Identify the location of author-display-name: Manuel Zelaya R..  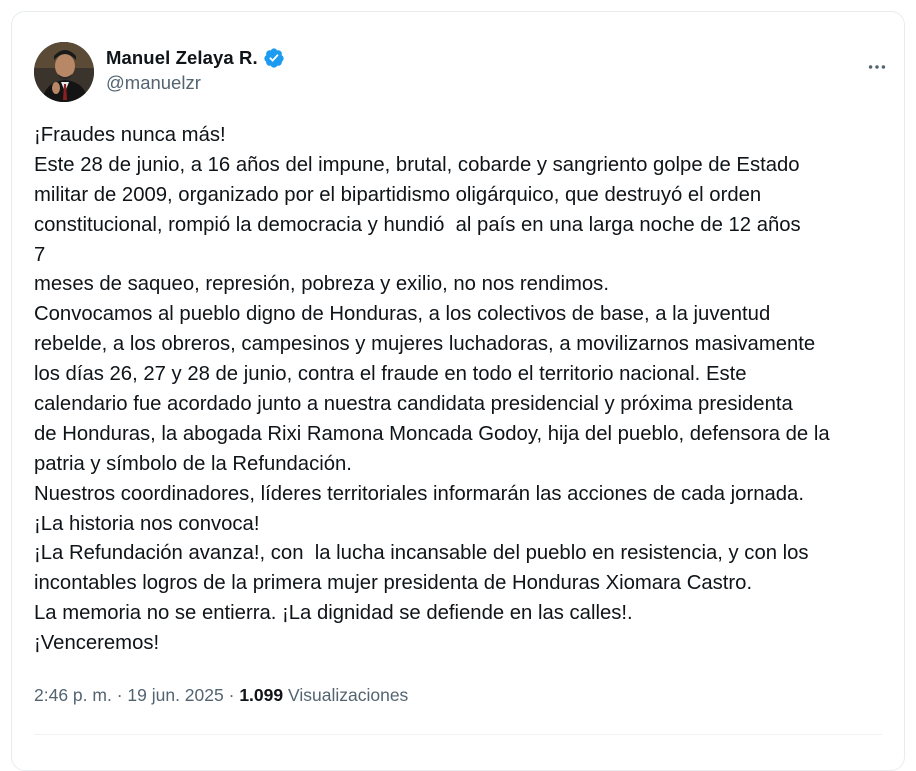
(182, 58).